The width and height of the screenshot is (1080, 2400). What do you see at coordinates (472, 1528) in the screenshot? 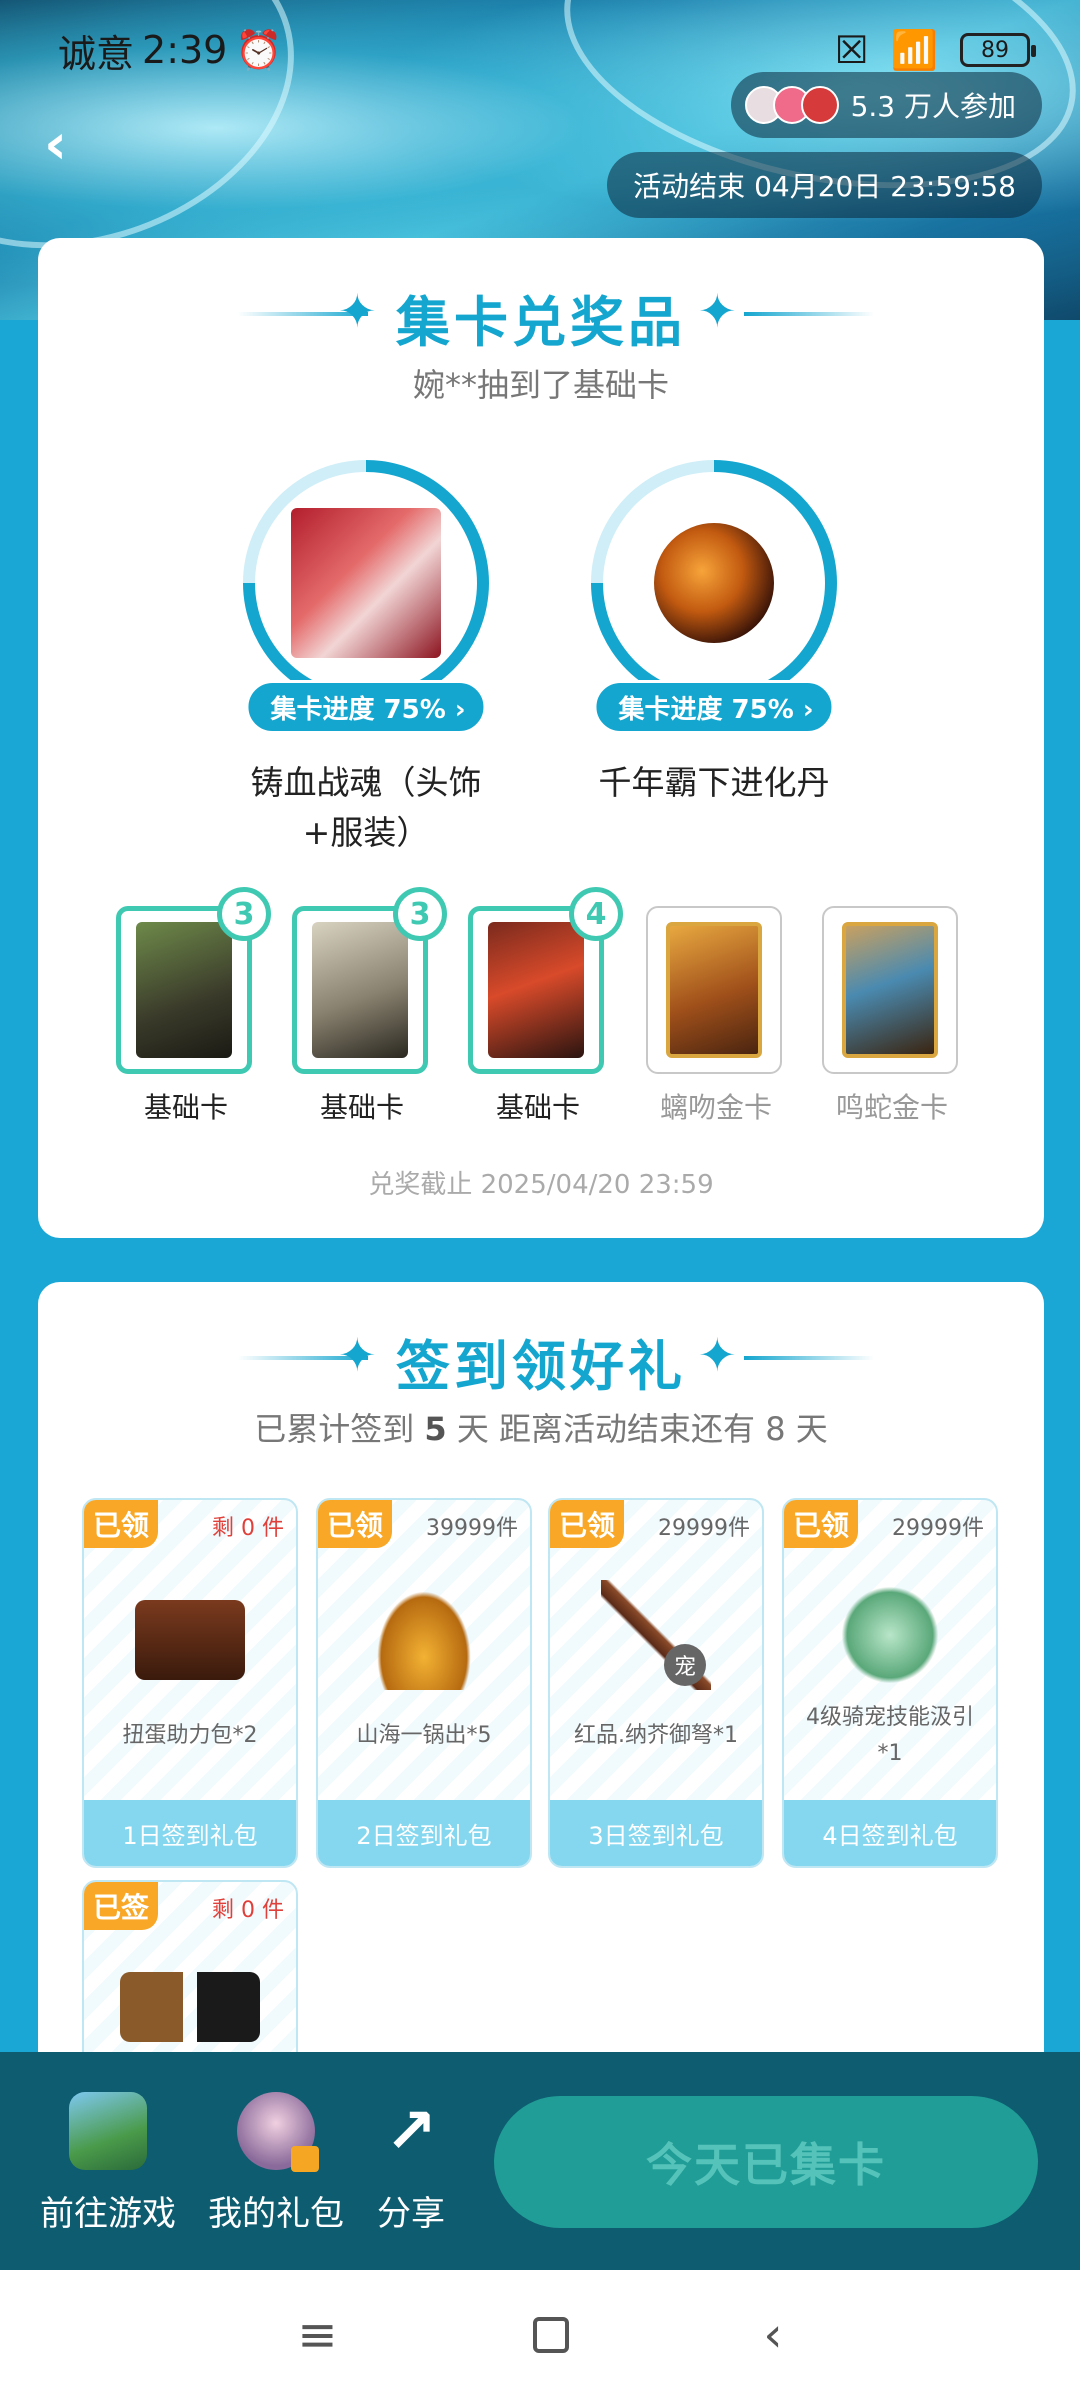
I see `gift-stock: 39999件` at bounding box center [472, 1528].